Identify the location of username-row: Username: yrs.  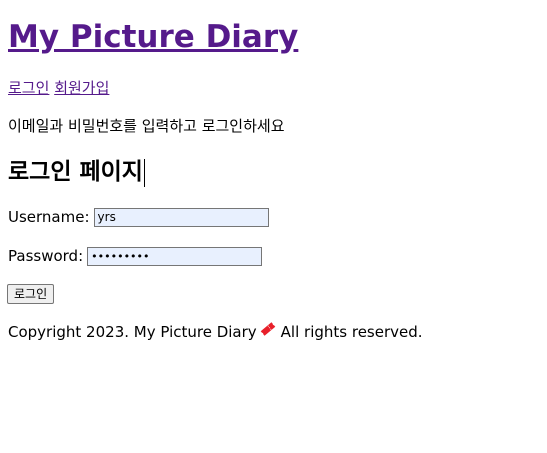
(138, 217).